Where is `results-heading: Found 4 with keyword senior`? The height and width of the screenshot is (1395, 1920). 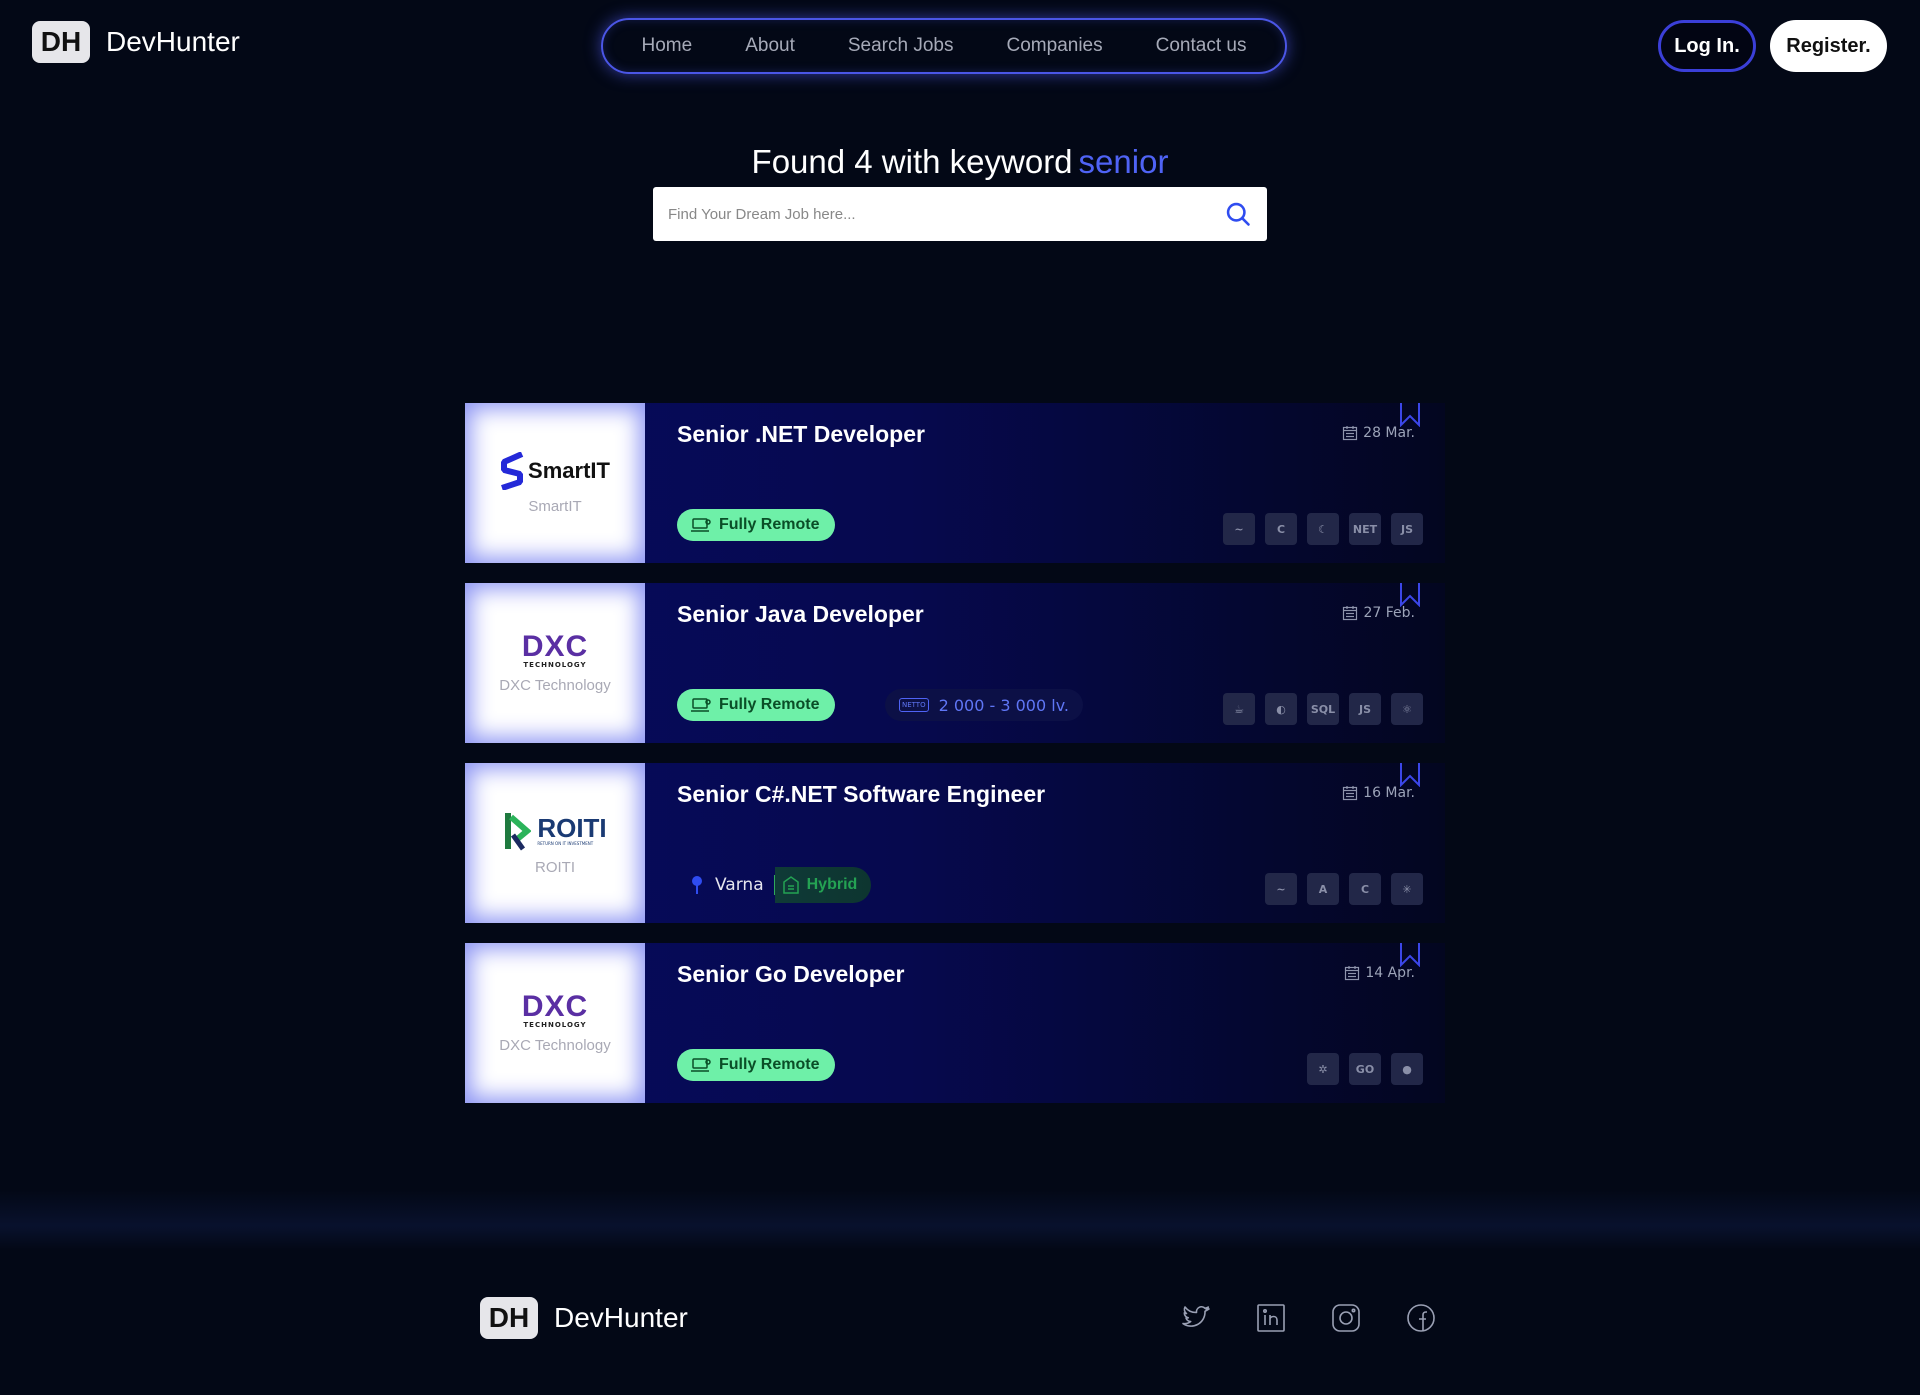
results-heading: Found 4 with keyword senior is located at coordinates (960, 162).